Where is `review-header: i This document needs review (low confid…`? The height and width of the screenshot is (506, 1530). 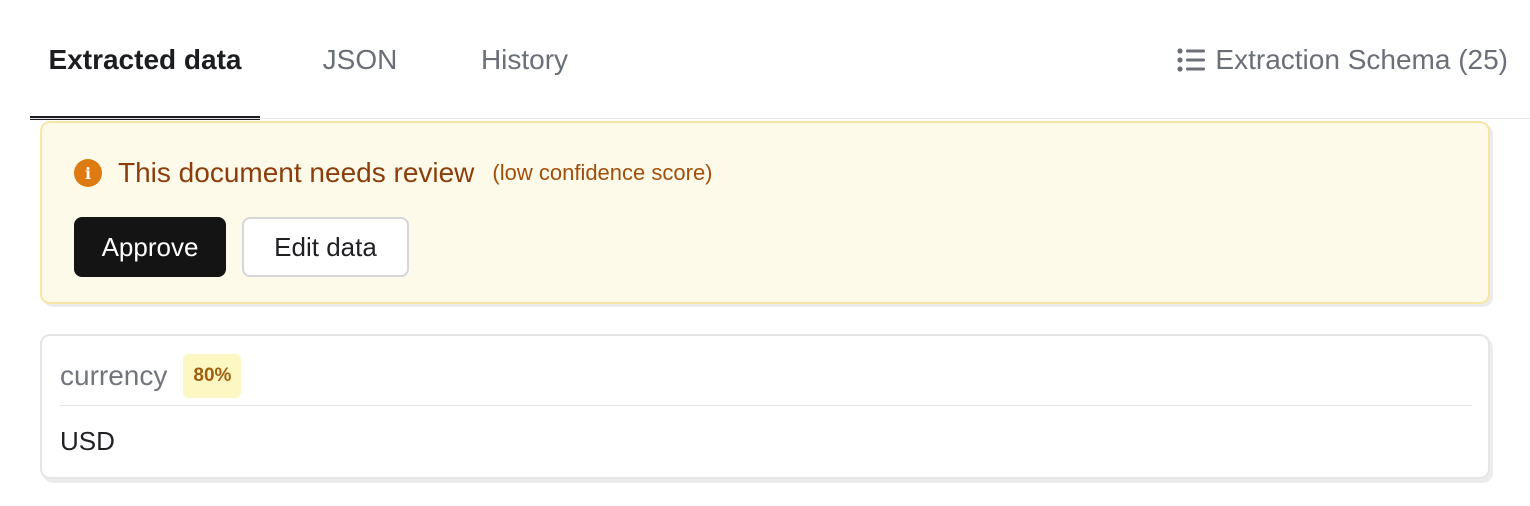 review-header: i This document needs review (low confid… is located at coordinates (393, 173).